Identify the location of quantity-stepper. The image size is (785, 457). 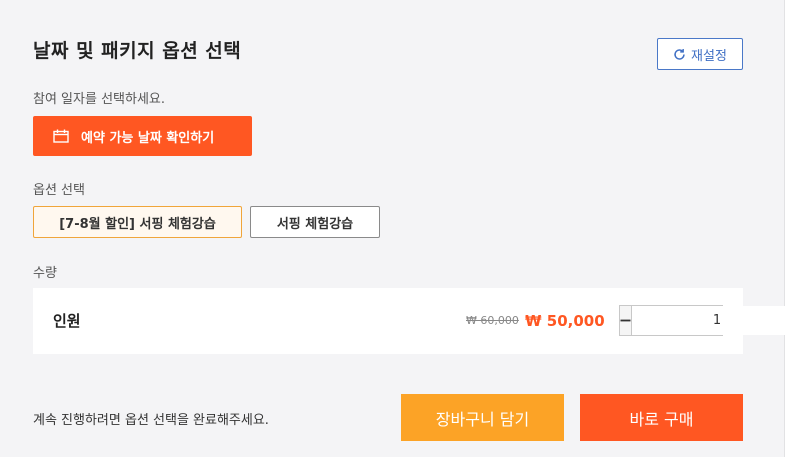
(702, 320).